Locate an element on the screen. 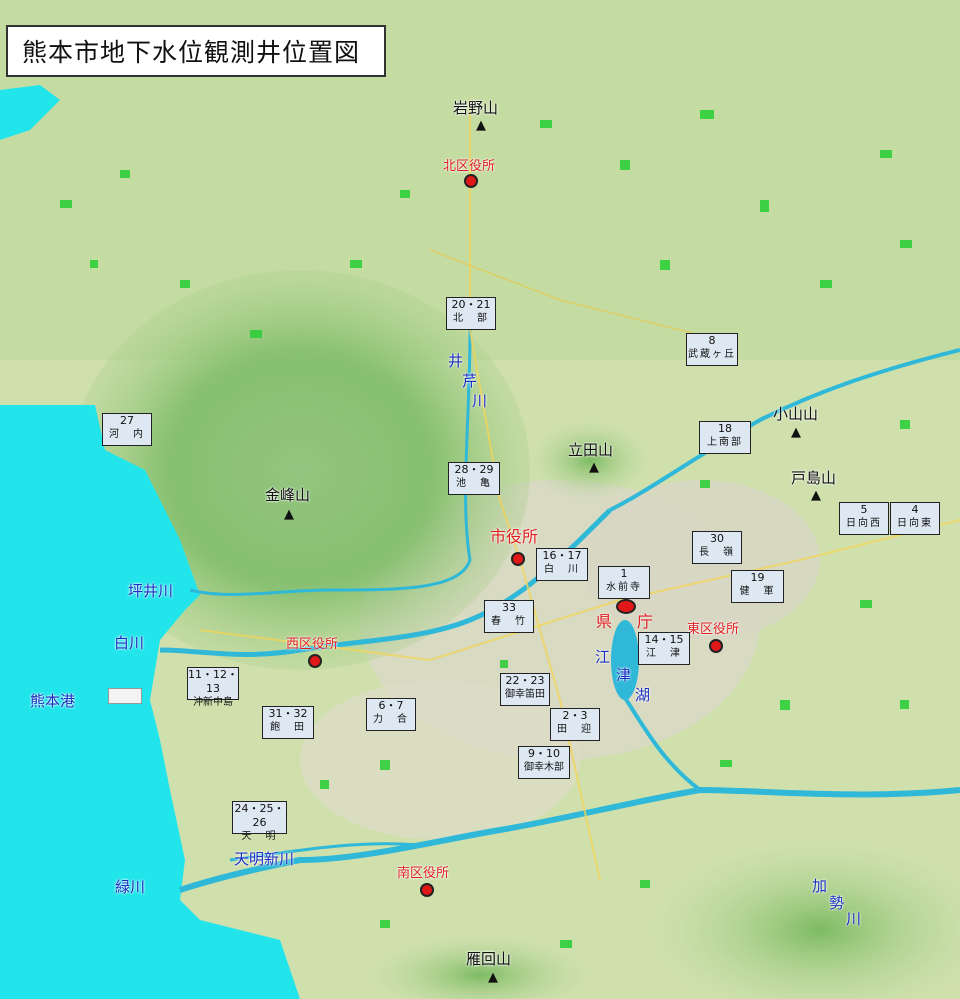  well-number: 24・25・26 is located at coordinates (259, 815).